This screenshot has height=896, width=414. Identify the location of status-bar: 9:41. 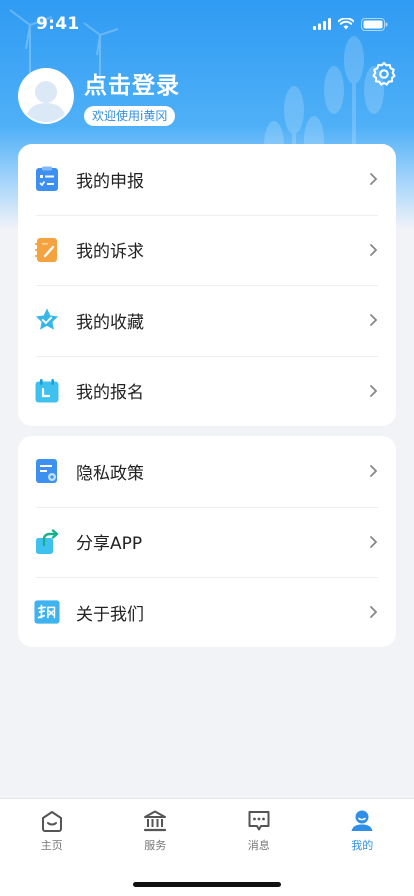
(207, 24).